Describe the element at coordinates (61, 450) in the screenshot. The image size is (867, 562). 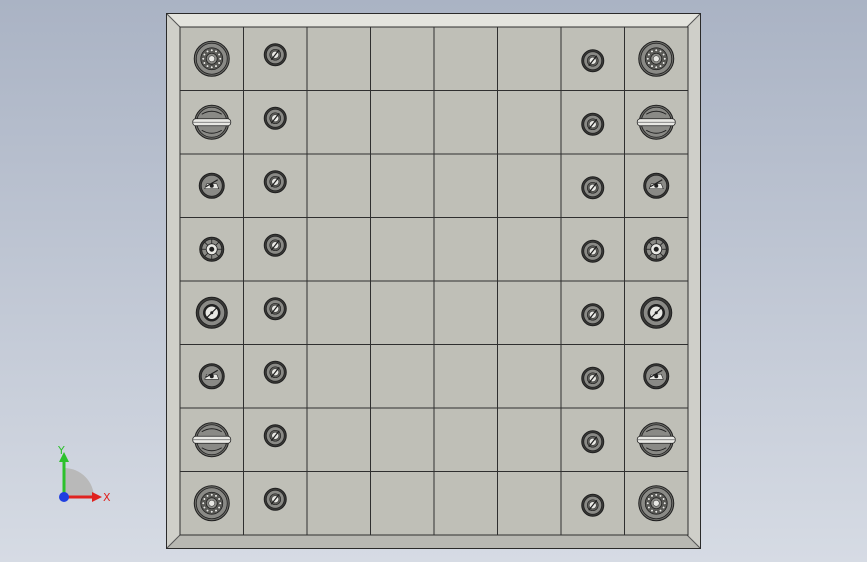
I see `y-axis-label: Y` at that location.